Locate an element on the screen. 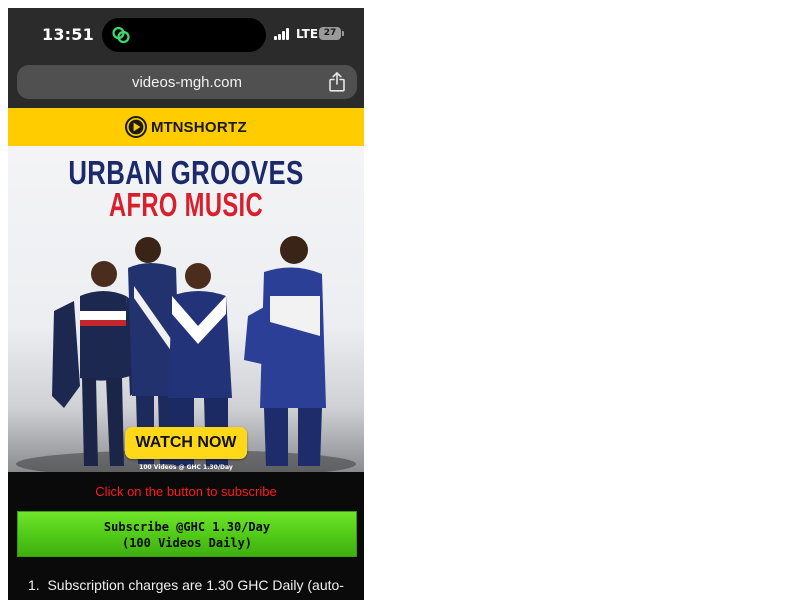 This screenshot has width=800, height=600. banner-price-caption: 100 Videos @ GHC 1.30/Day is located at coordinates (186, 467).